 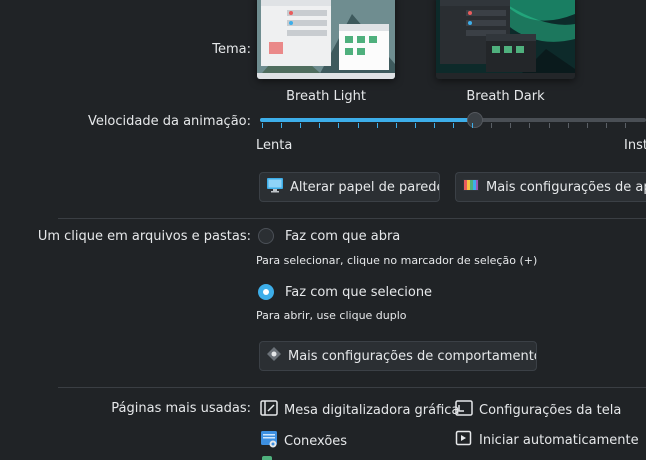 I want to click on partial-page-icon, so click(x=267, y=458).